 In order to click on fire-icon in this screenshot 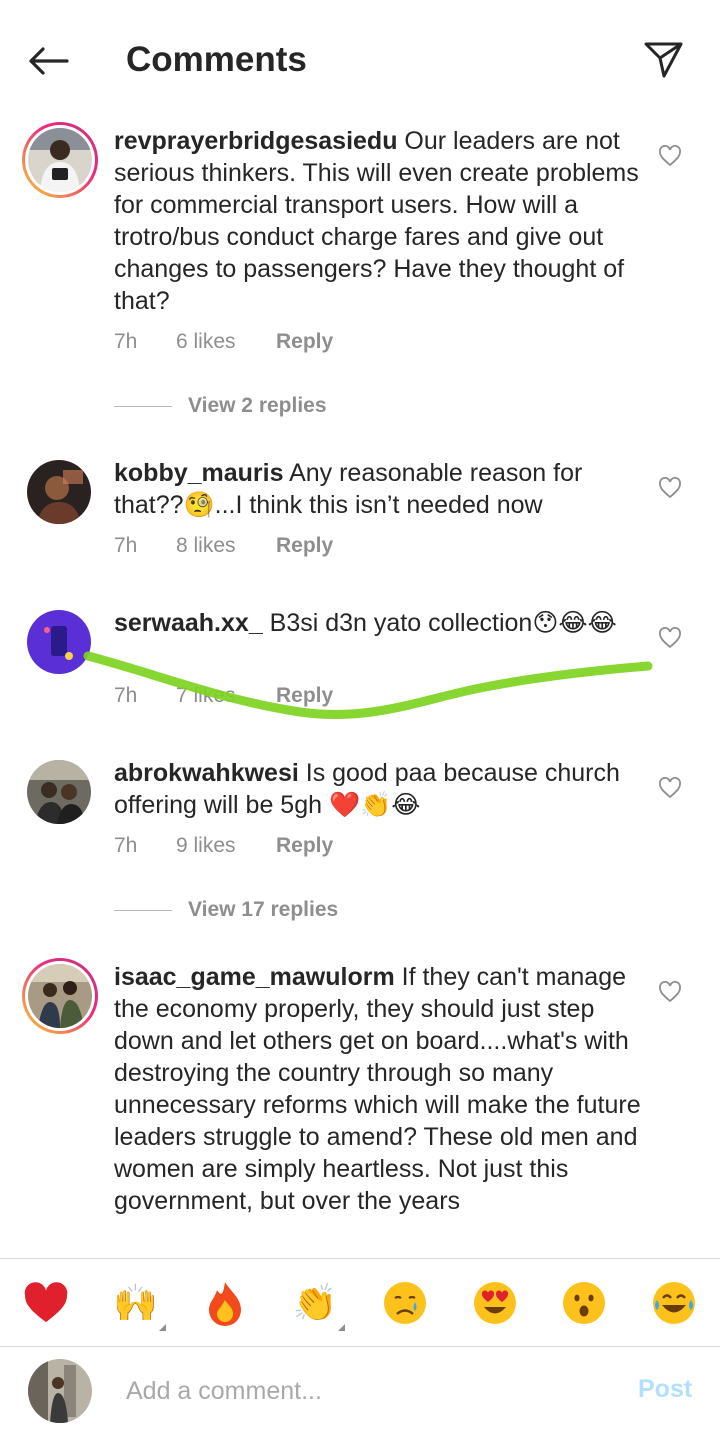, I will do `click(225, 1303)`.